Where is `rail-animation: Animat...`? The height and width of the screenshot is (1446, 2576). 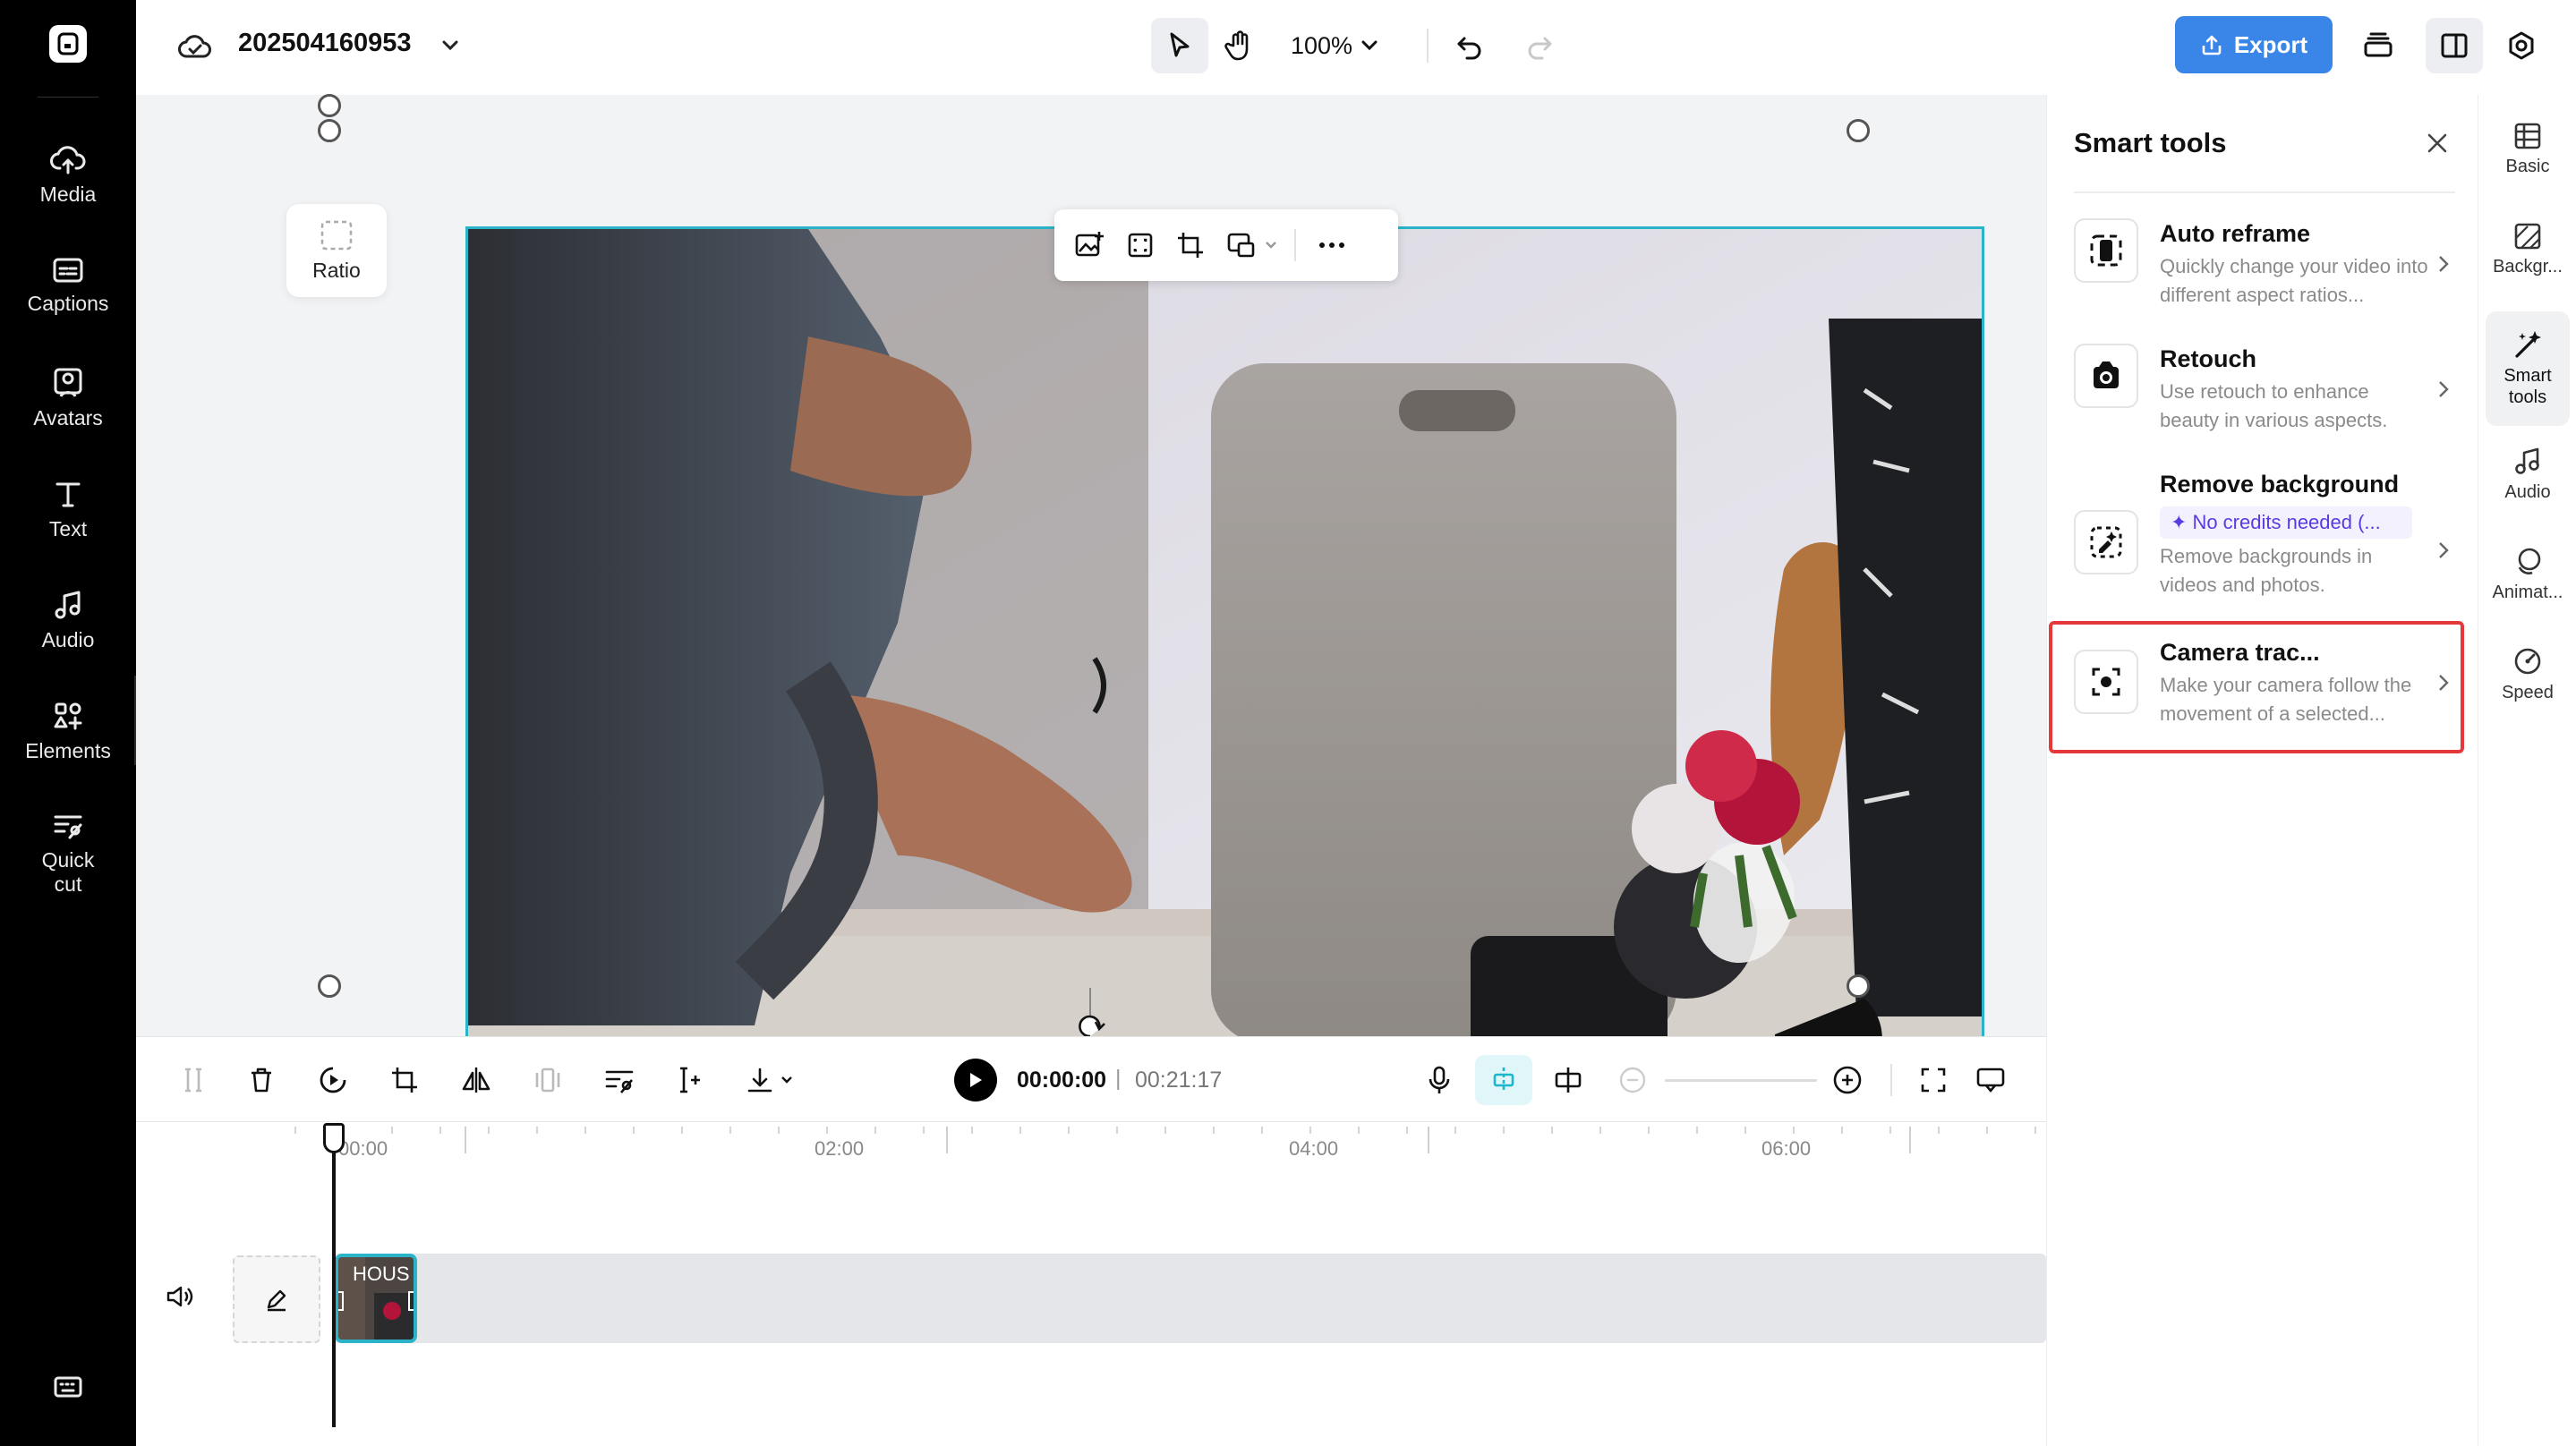 rail-animation: Animat... is located at coordinates (2528, 574).